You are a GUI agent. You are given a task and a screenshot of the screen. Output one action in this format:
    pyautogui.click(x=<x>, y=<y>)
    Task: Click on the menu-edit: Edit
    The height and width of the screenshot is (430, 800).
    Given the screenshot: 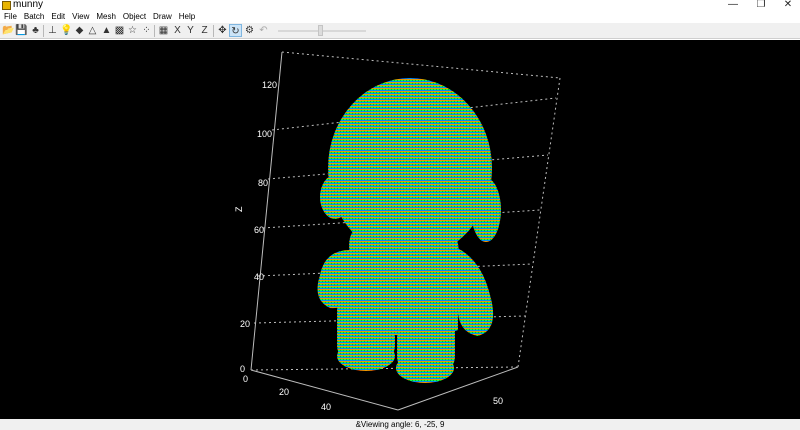 What is the action you would take?
    pyautogui.click(x=58, y=17)
    